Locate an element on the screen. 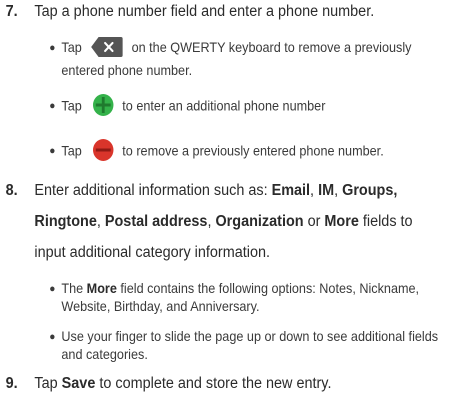  bullet-text: Tap to enter an additional phone number is located at coordinates (267, 106).